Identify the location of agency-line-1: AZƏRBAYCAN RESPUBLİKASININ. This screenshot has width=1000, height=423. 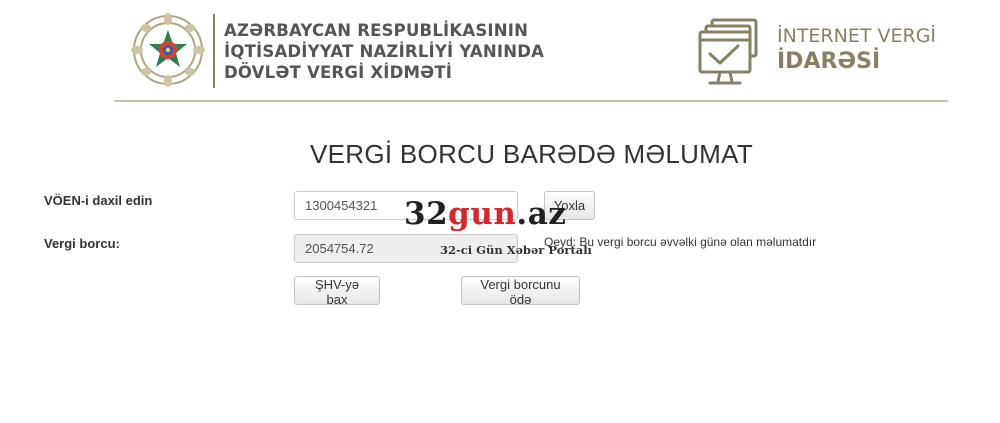
(376, 30).